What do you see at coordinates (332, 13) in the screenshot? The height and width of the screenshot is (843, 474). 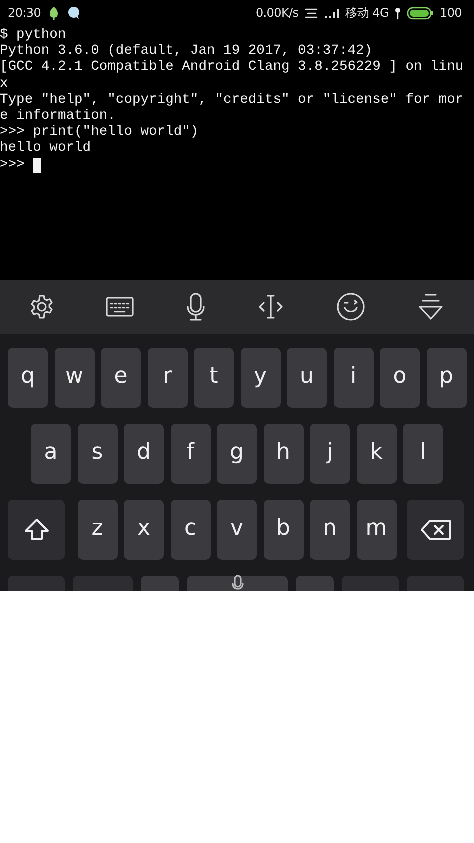 I see `signal-icon` at bounding box center [332, 13].